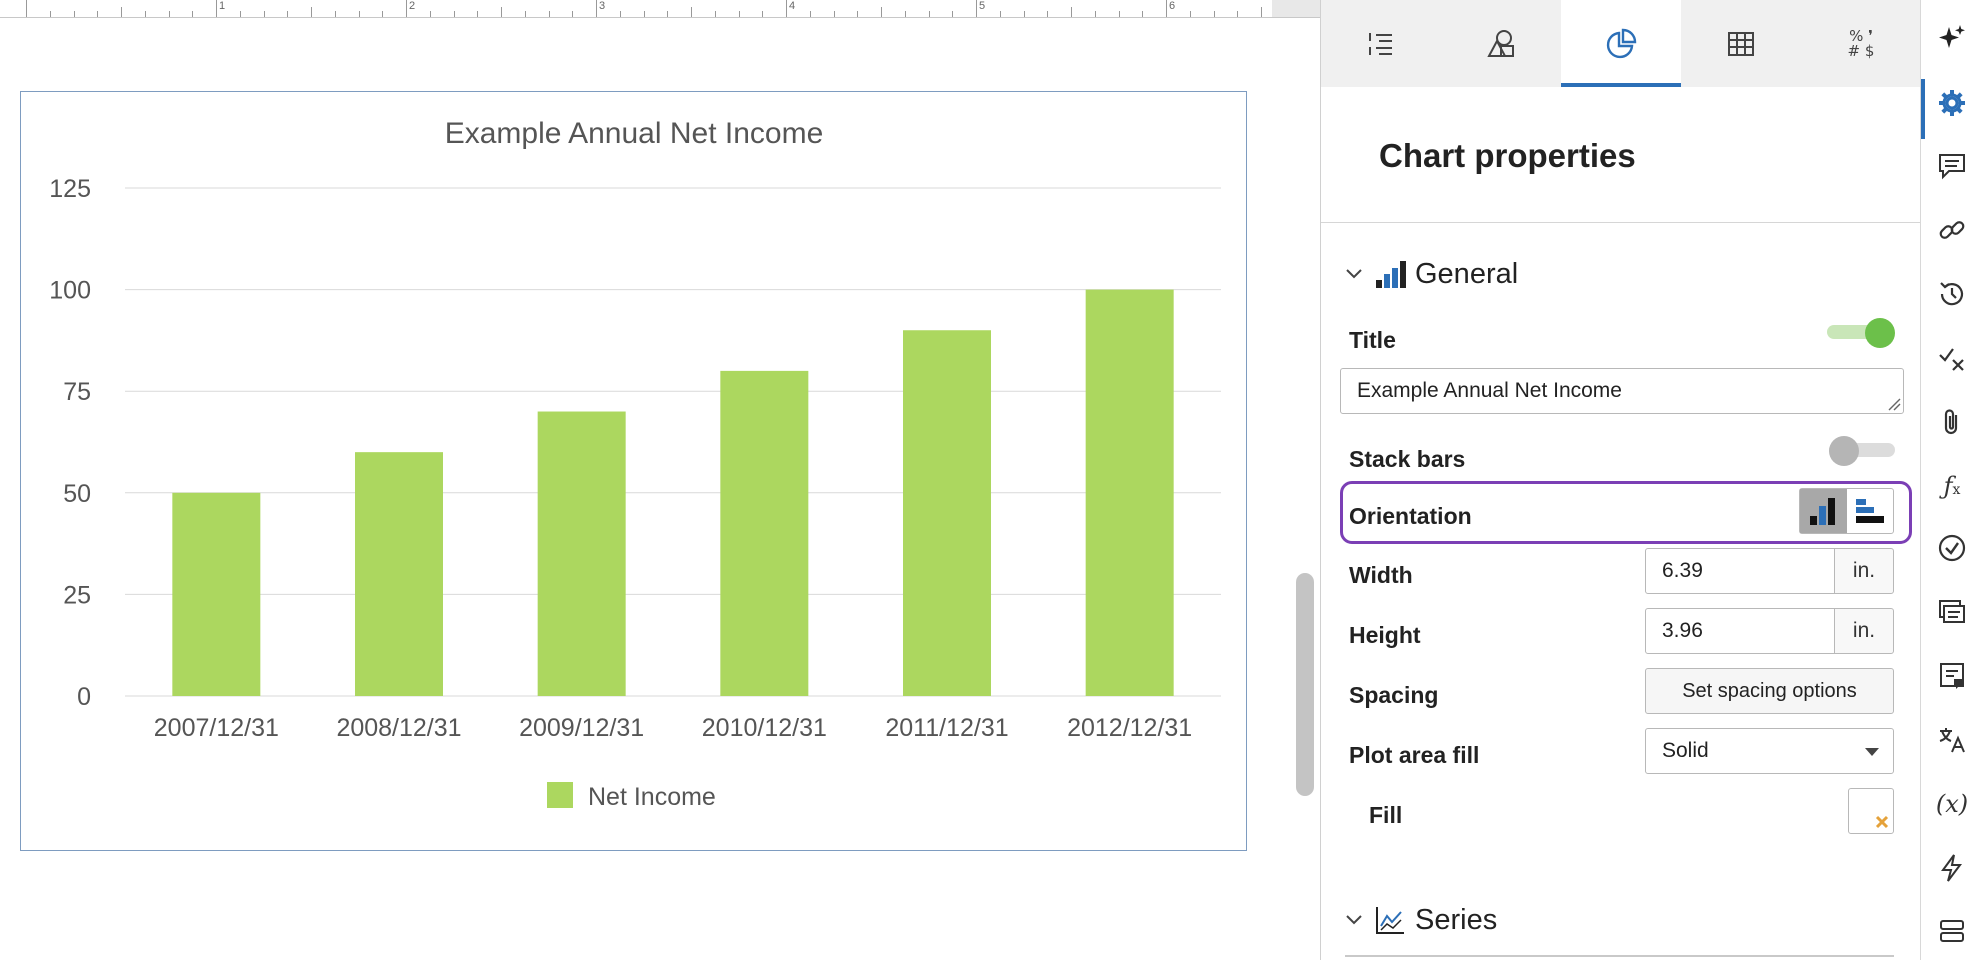 The image size is (1982, 960). Describe the element at coordinates (1740, 631) in the screenshot. I see `height-input` at that location.